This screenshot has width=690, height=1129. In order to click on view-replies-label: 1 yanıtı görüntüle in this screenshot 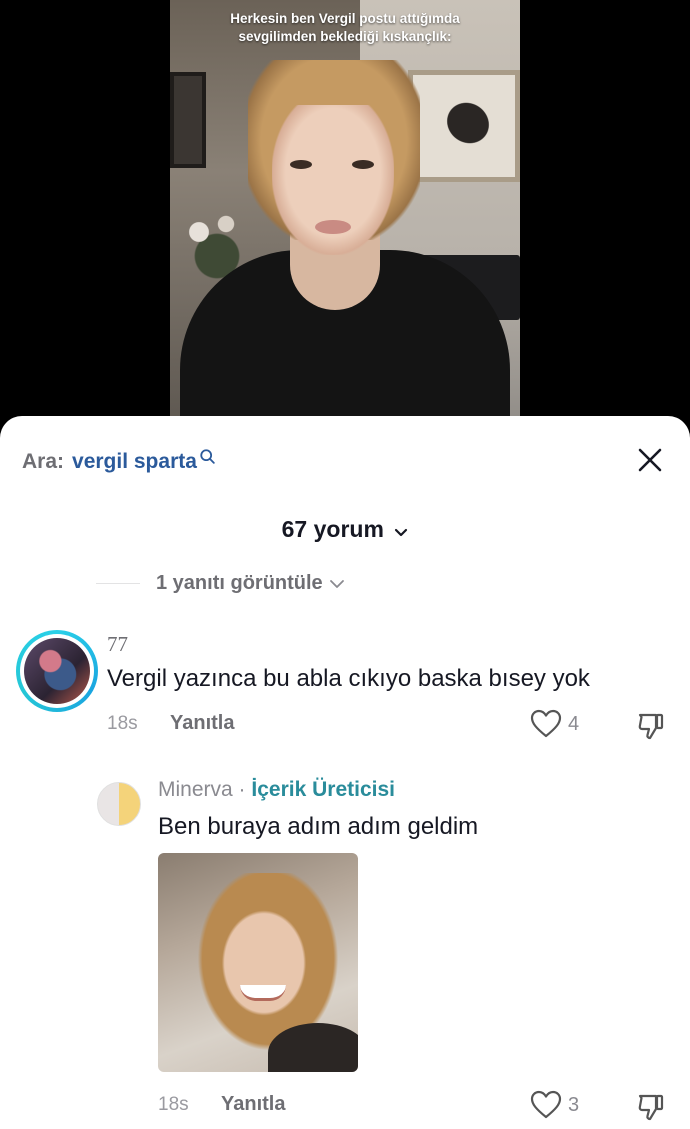, I will do `click(239, 583)`.